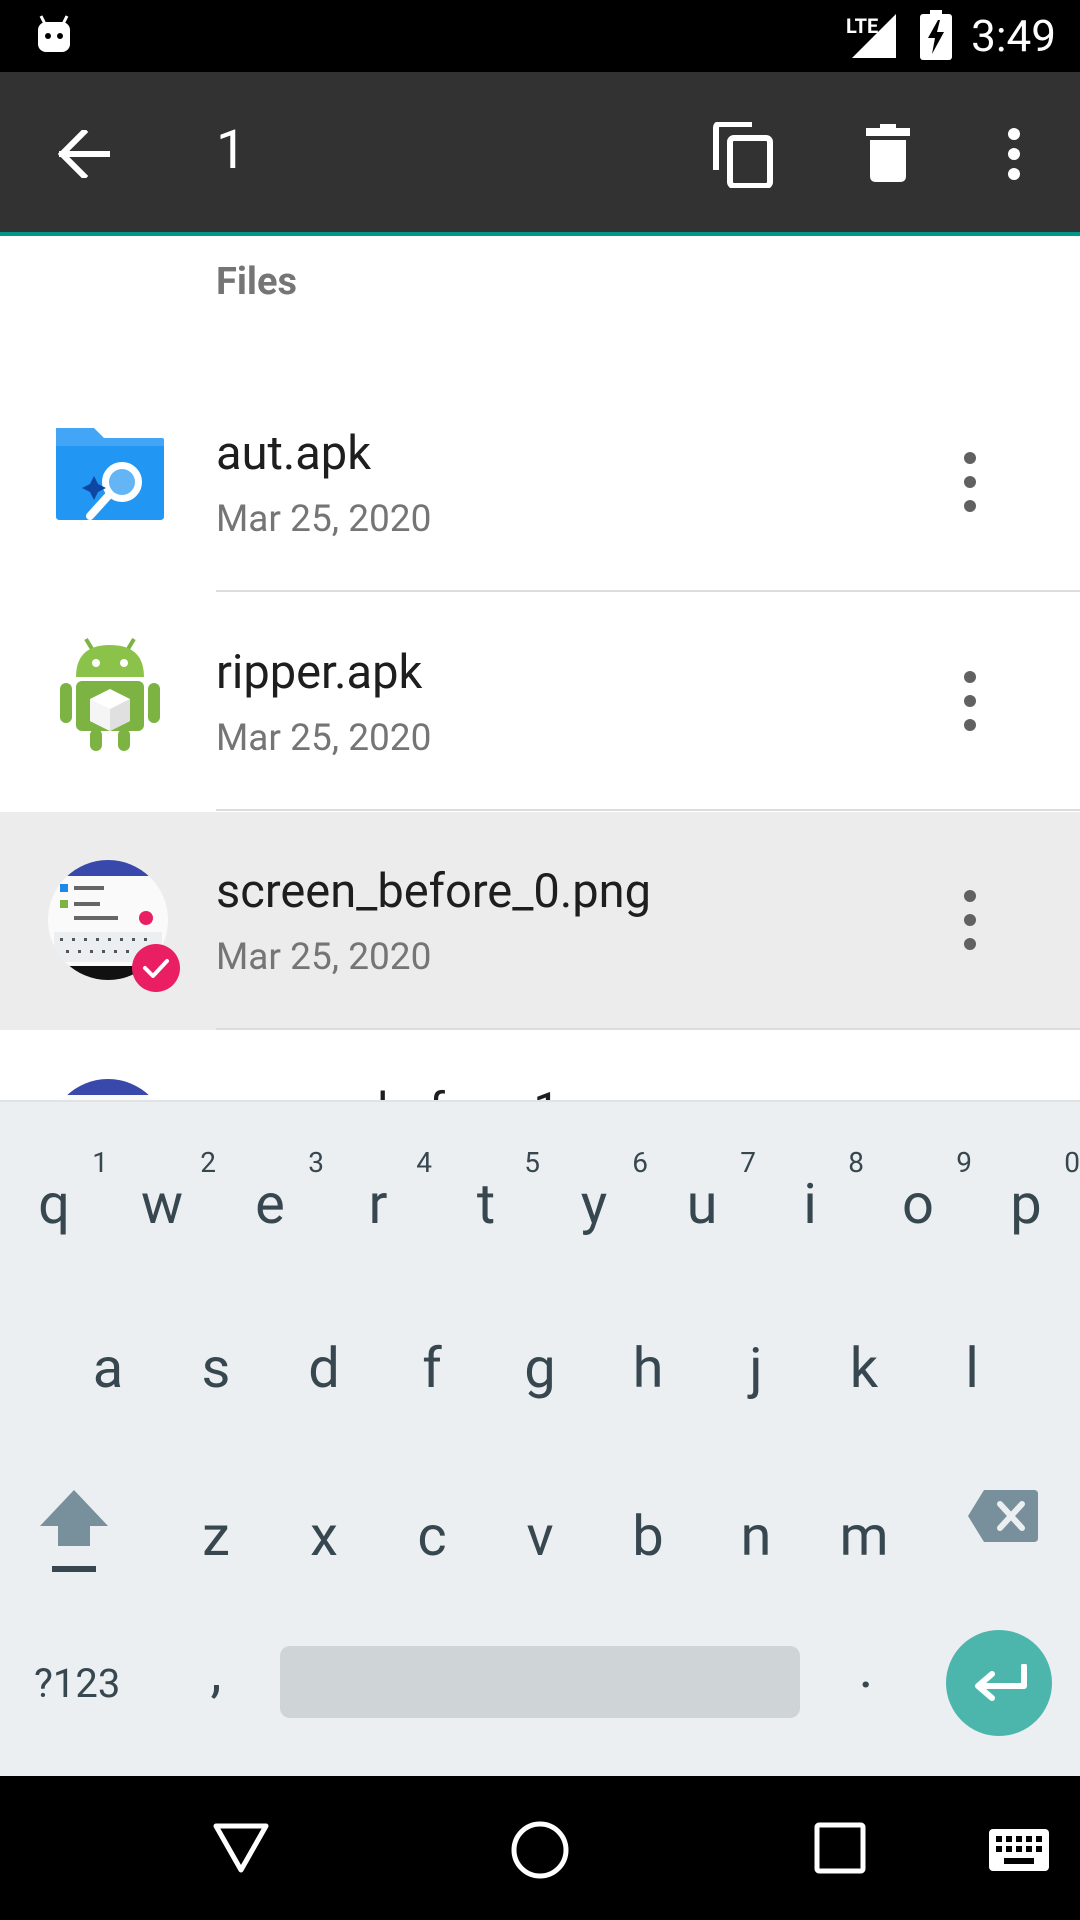 The image size is (1080, 1920). I want to click on enter-key, so click(999, 1683).